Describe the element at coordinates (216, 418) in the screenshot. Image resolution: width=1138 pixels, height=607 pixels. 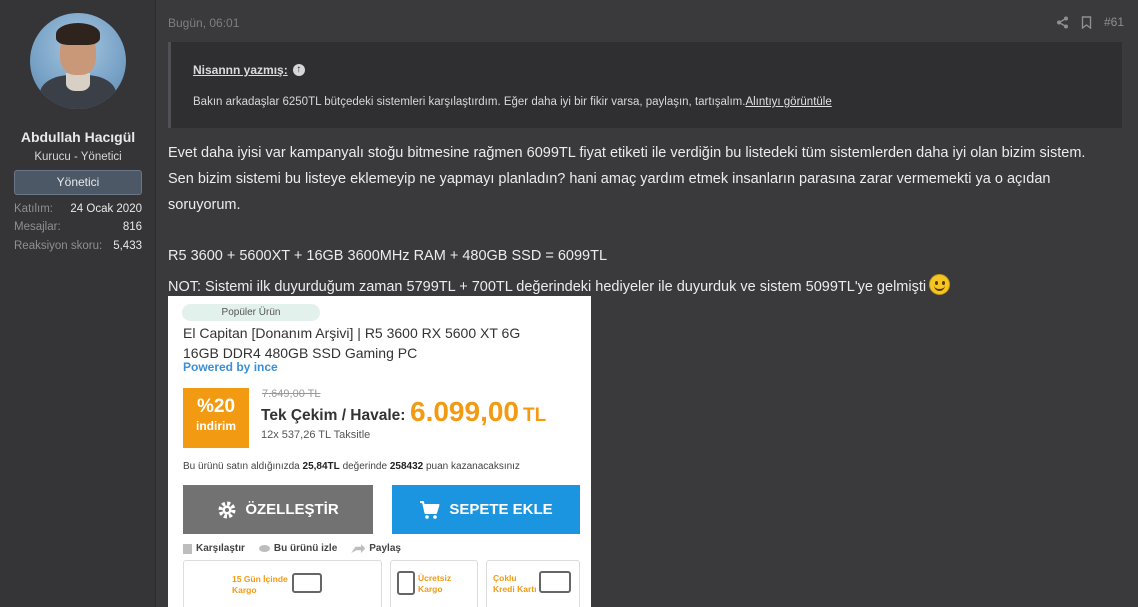
I see `discount-badge: %20 indirim` at that location.